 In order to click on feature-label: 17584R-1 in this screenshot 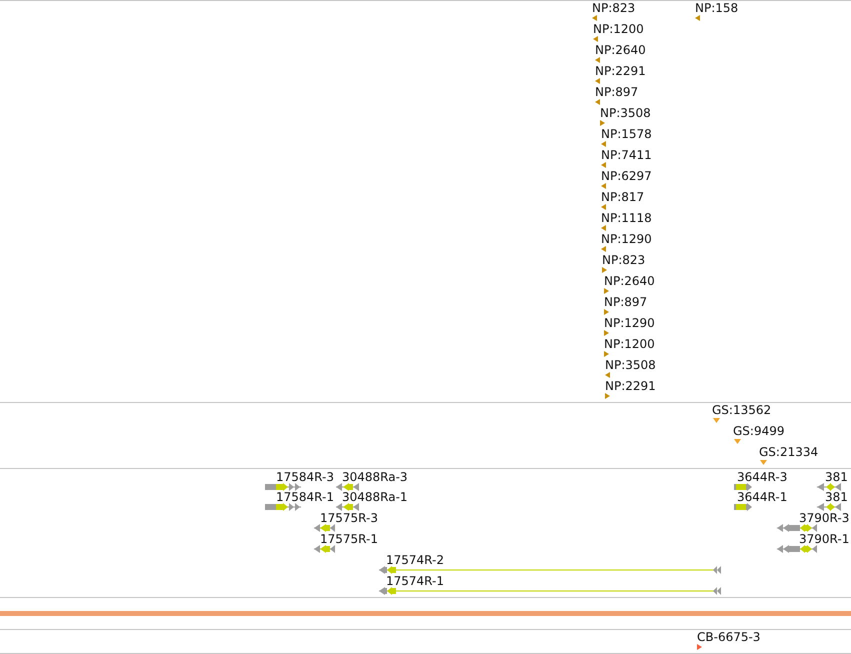, I will do `click(305, 497)`.